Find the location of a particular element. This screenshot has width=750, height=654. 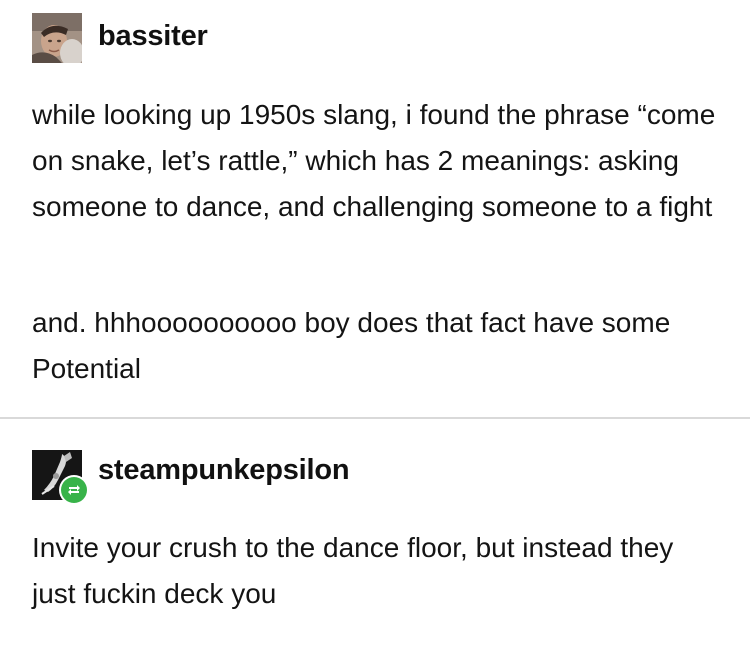

steampunkepsilon-avatar is located at coordinates (60, 477).